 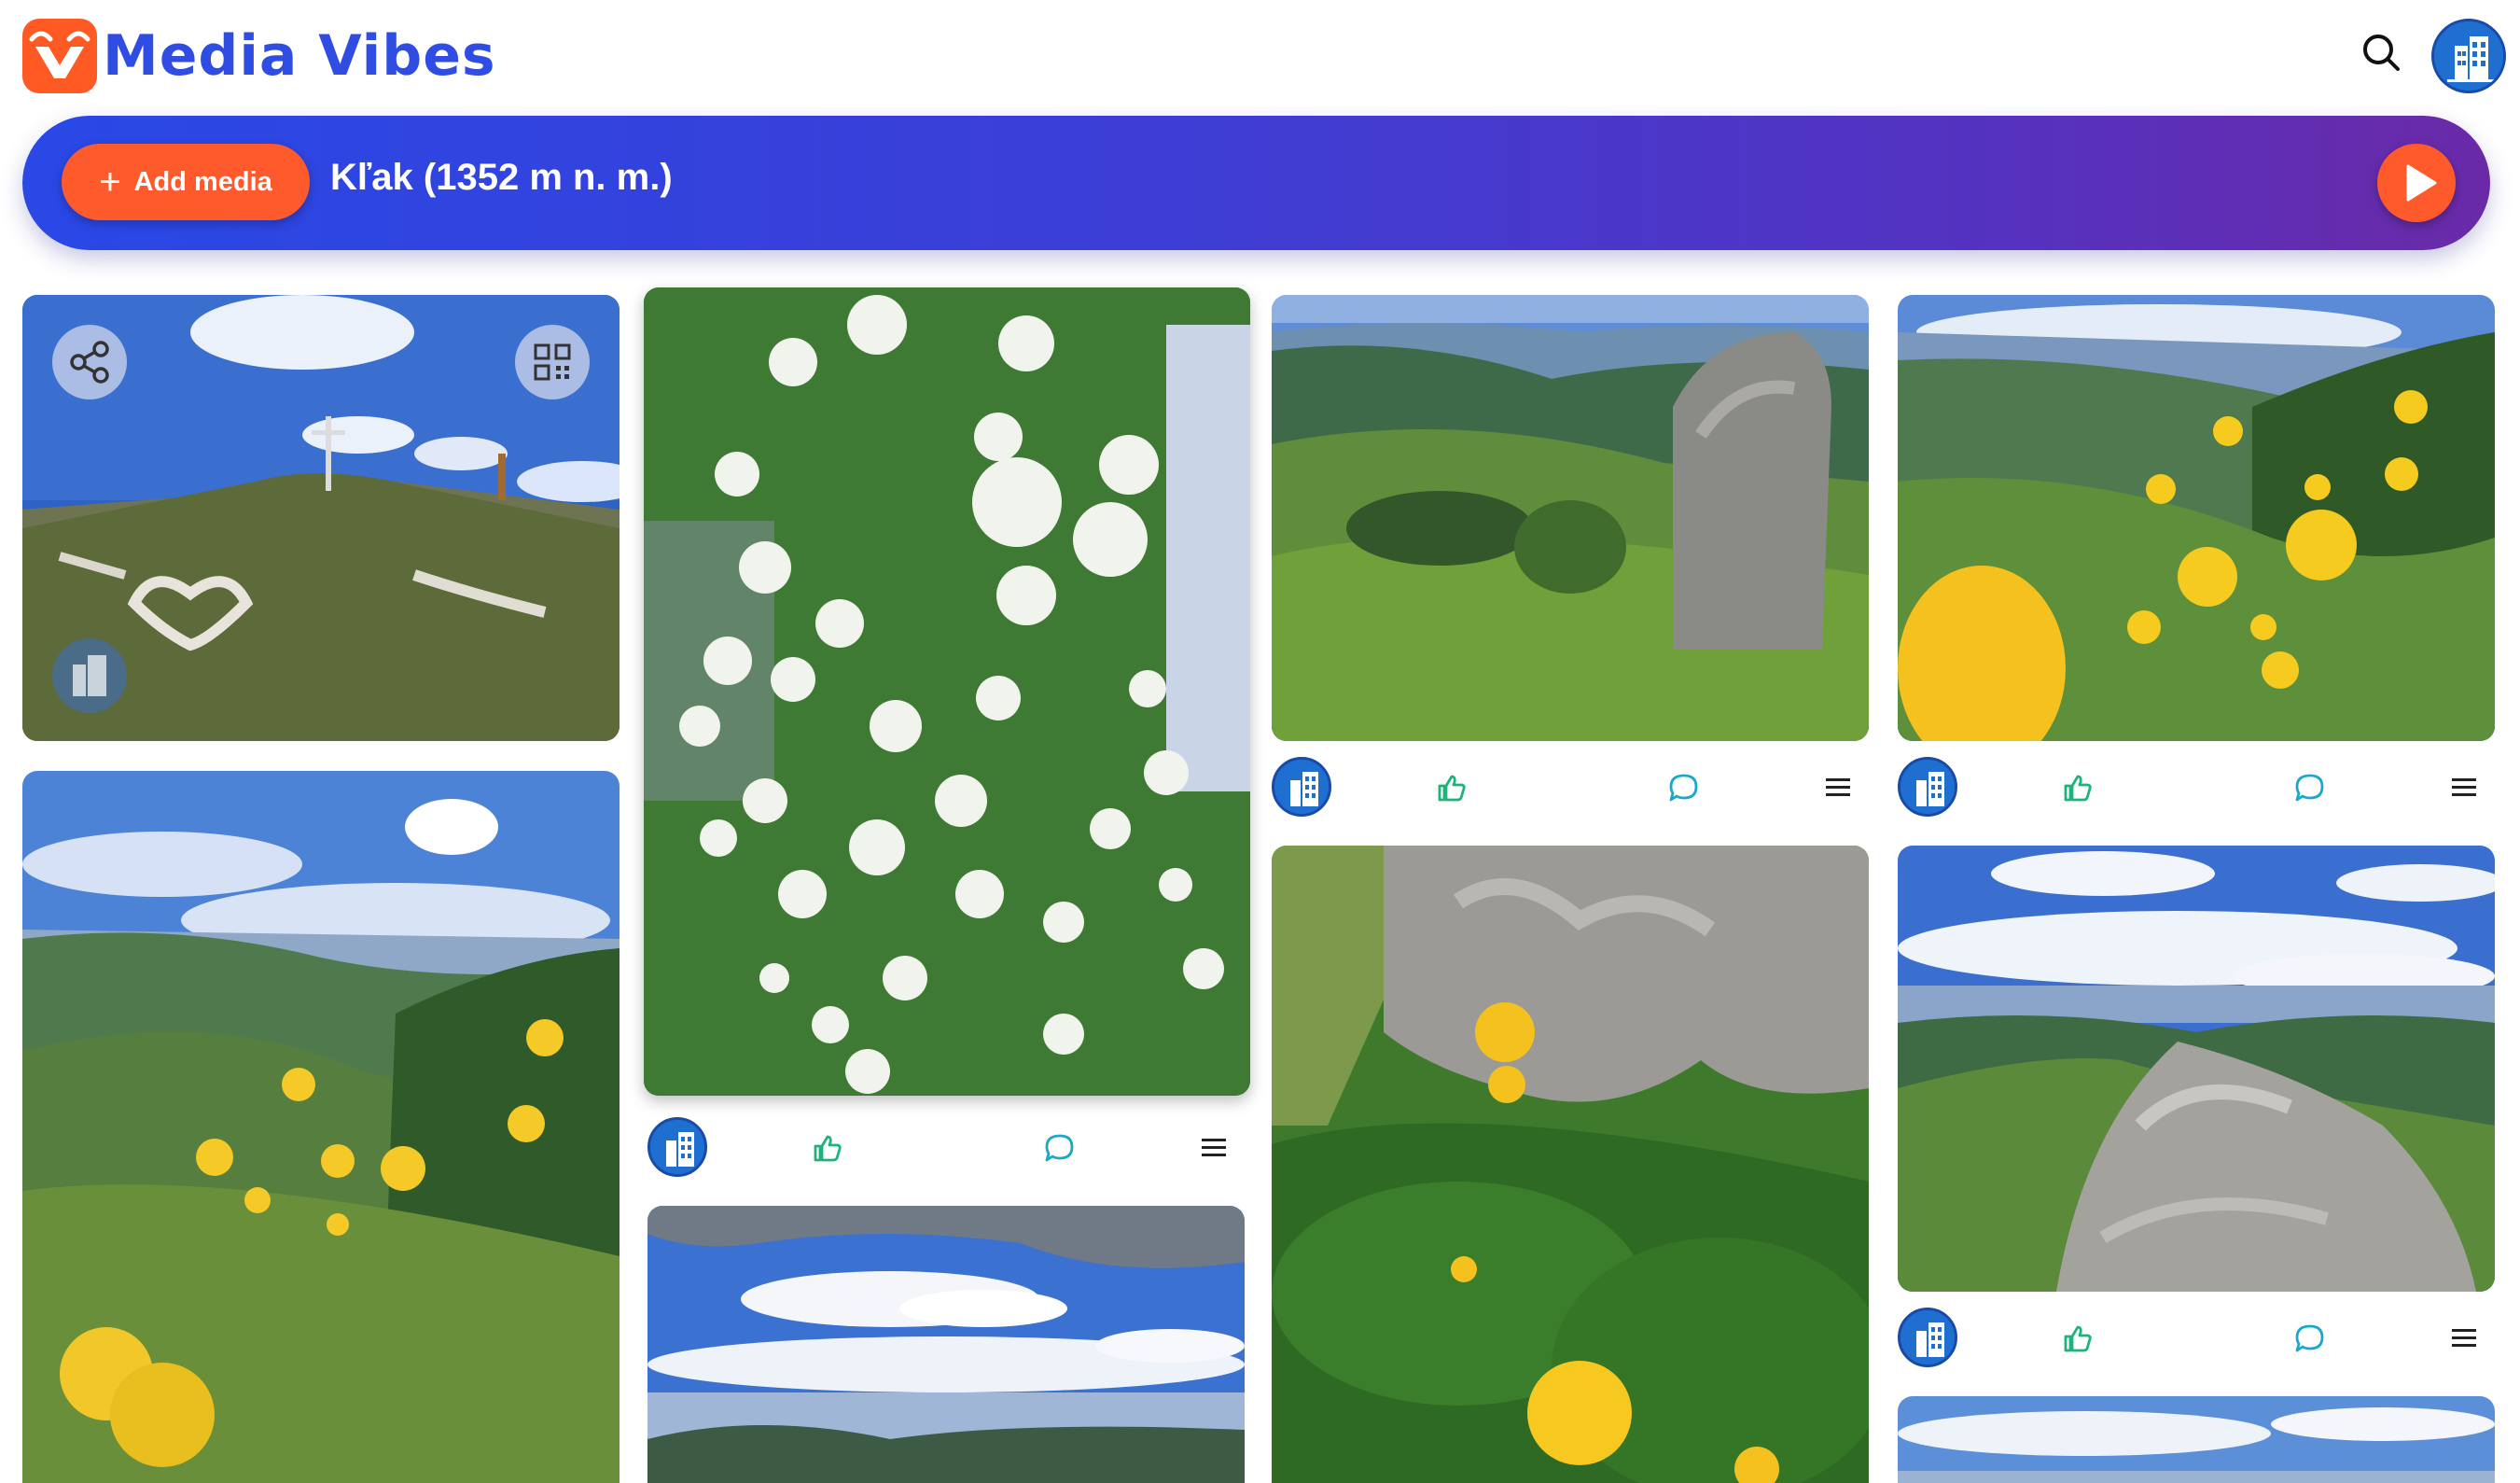 I want to click on mv-logo-icon, so click(x=59, y=56).